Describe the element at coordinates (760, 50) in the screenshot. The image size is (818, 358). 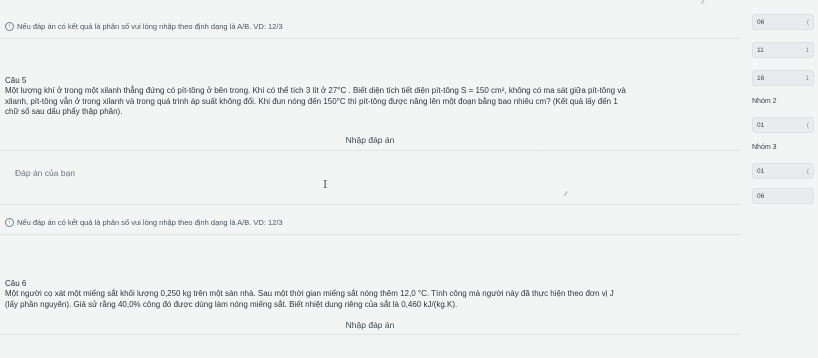
I see `chip-label: 11` at that location.